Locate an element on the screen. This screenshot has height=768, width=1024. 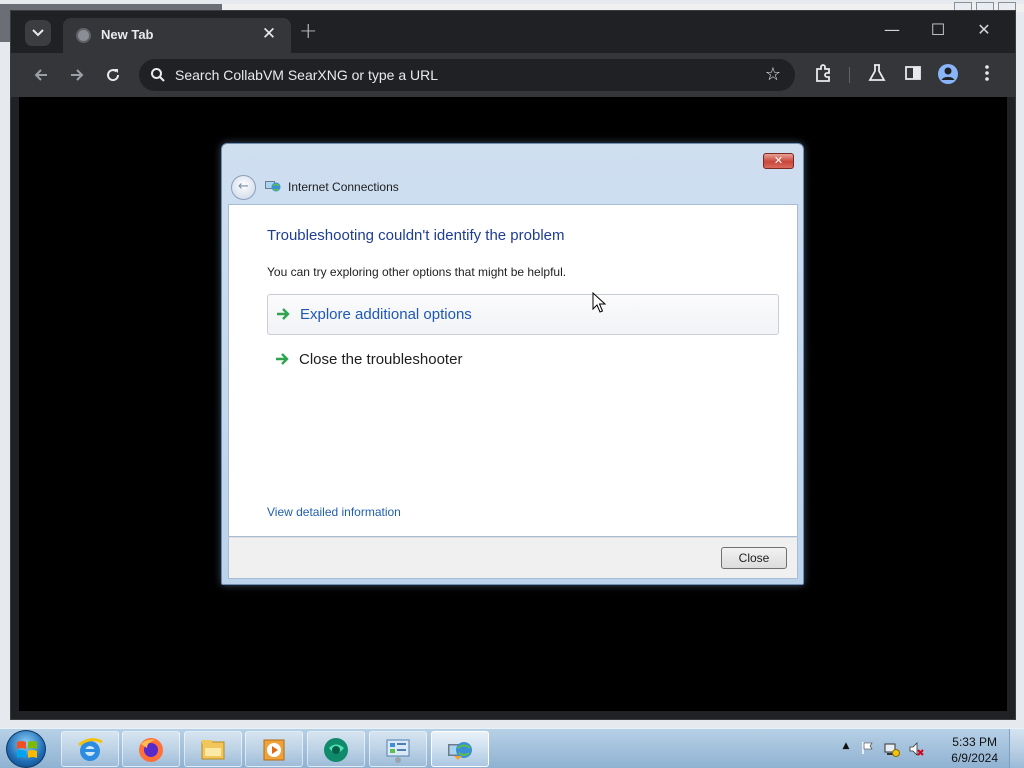
taskbar-file-explorer is located at coordinates (213, 749).